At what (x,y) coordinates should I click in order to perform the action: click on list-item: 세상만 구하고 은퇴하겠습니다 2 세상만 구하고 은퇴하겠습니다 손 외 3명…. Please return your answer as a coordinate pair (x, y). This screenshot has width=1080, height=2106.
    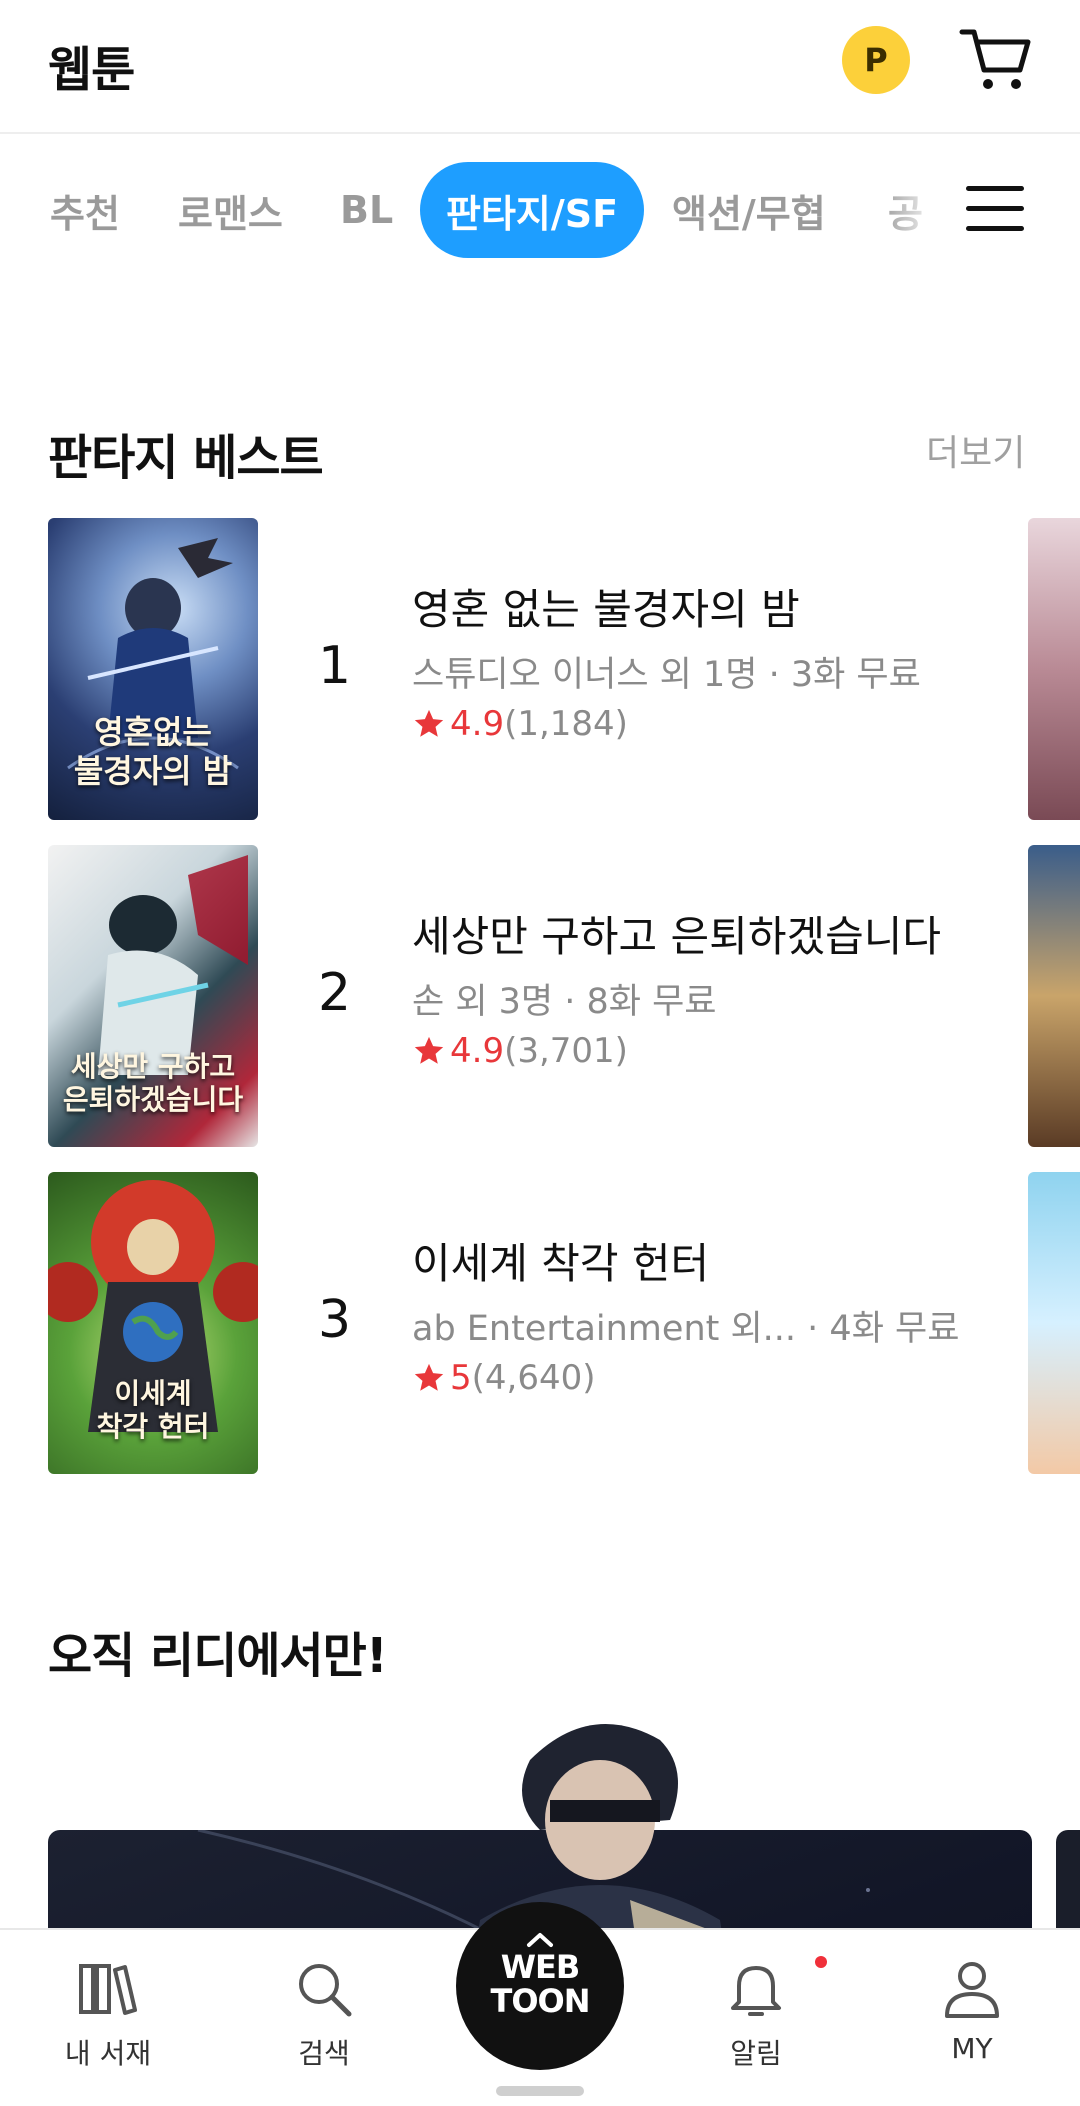
    Looking at the image, I should click on (518, 996).